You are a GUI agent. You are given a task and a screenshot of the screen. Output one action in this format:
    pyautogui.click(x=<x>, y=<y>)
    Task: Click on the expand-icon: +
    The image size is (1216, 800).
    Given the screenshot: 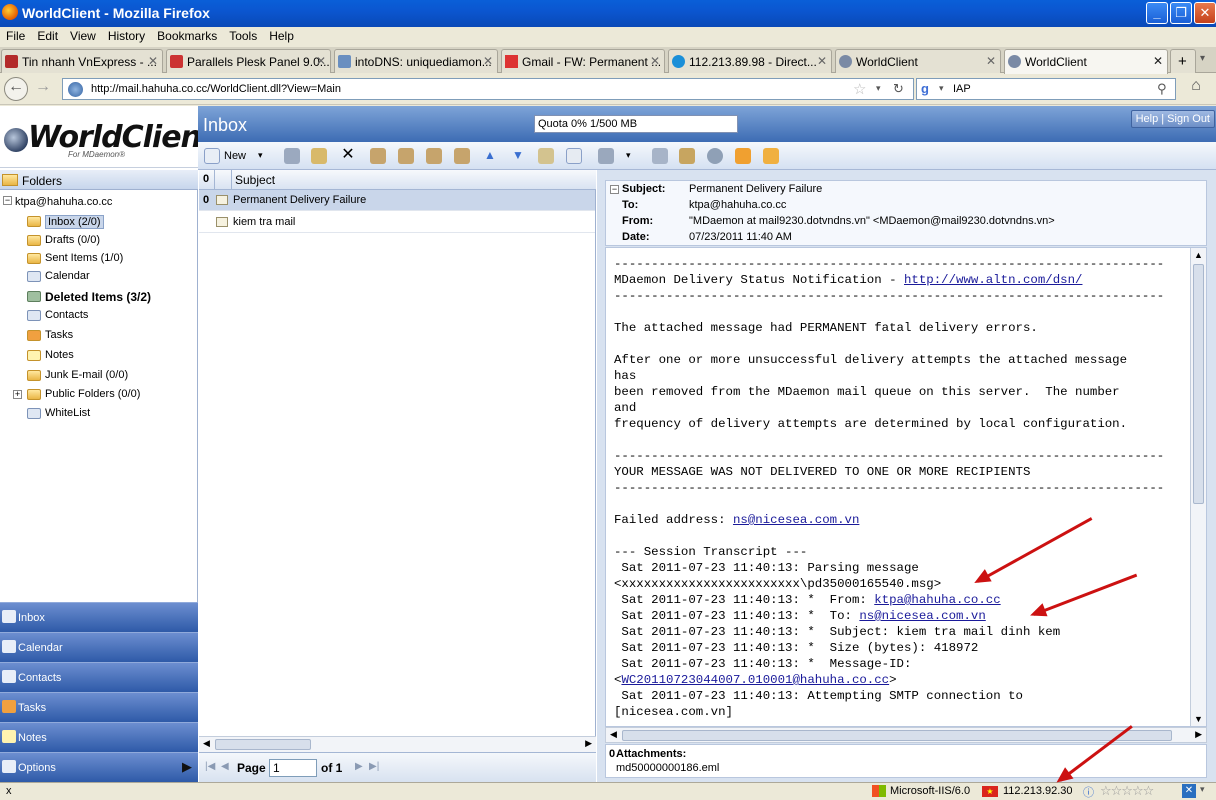 What is the action you would take?
    pyautogui.click(x=17, y=394)
    